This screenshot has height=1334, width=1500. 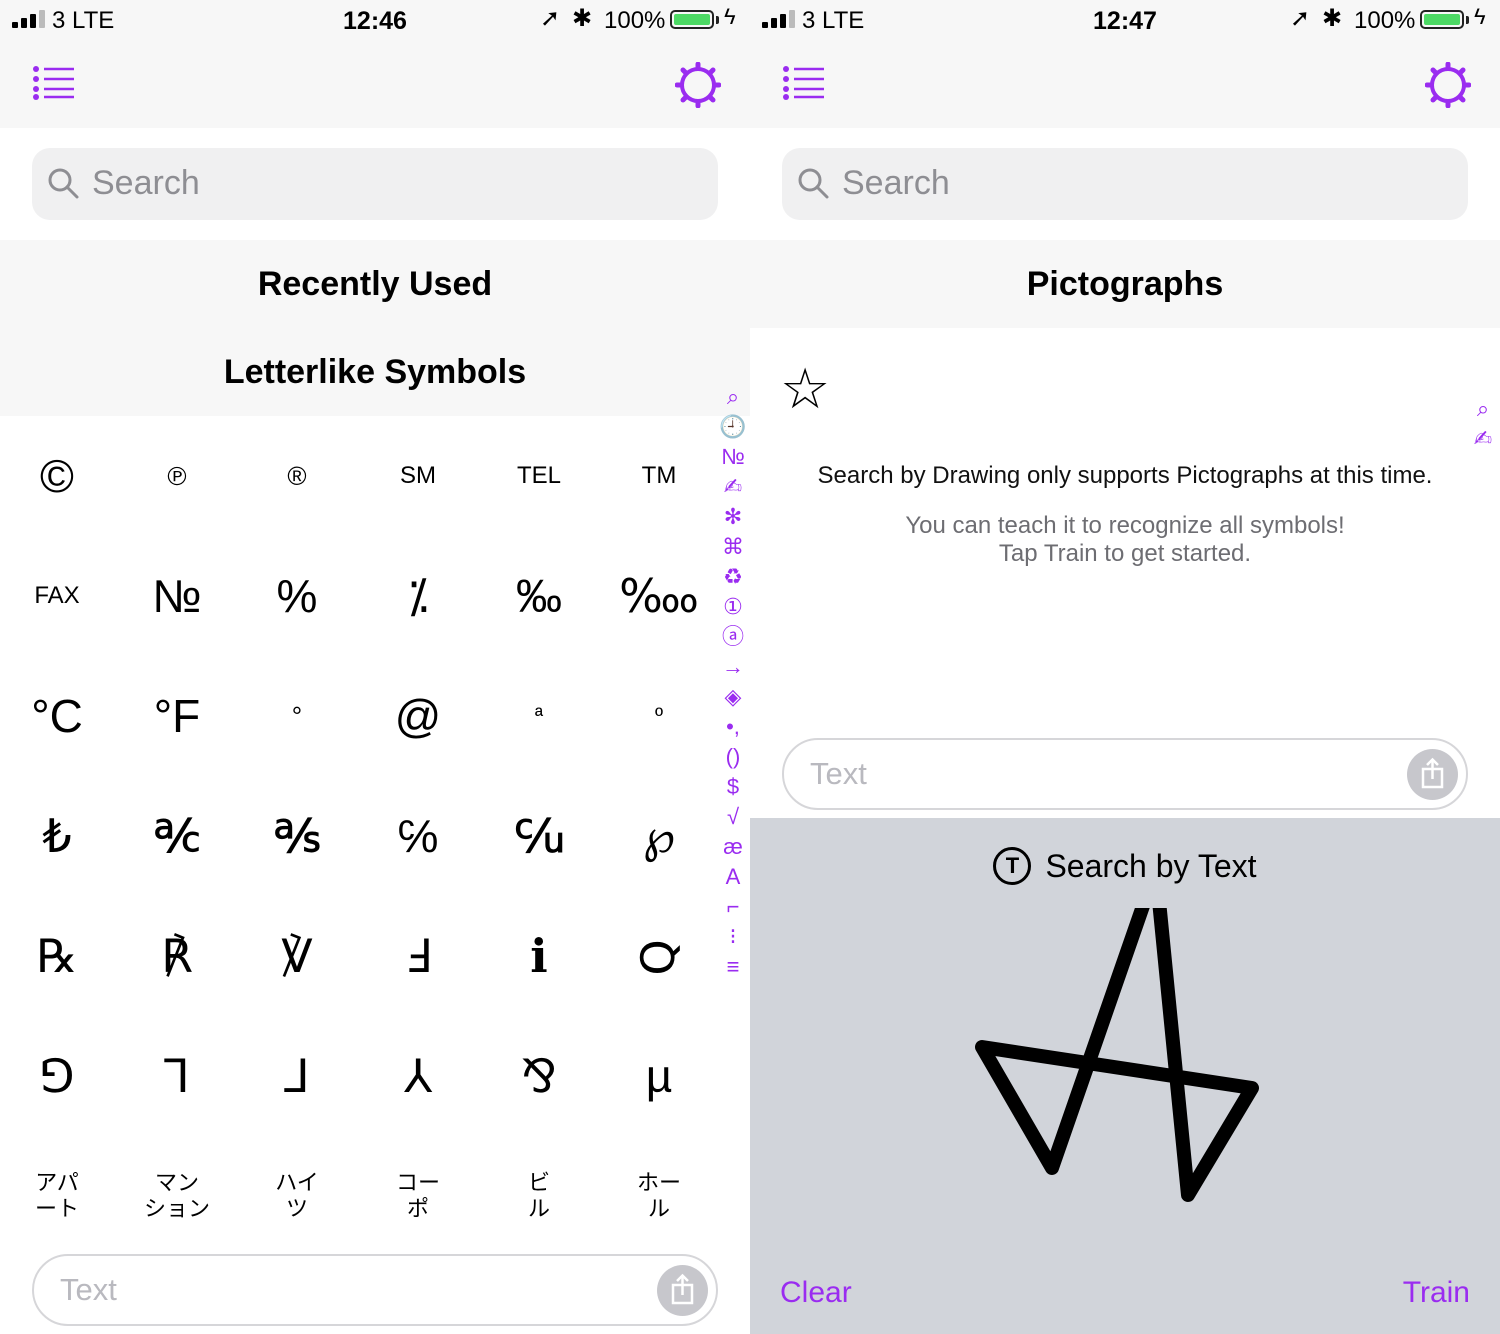 What do you see at coordinates (733, 787) in the screenshot?
I see `index-item: $` at bounding box center [733, 787].